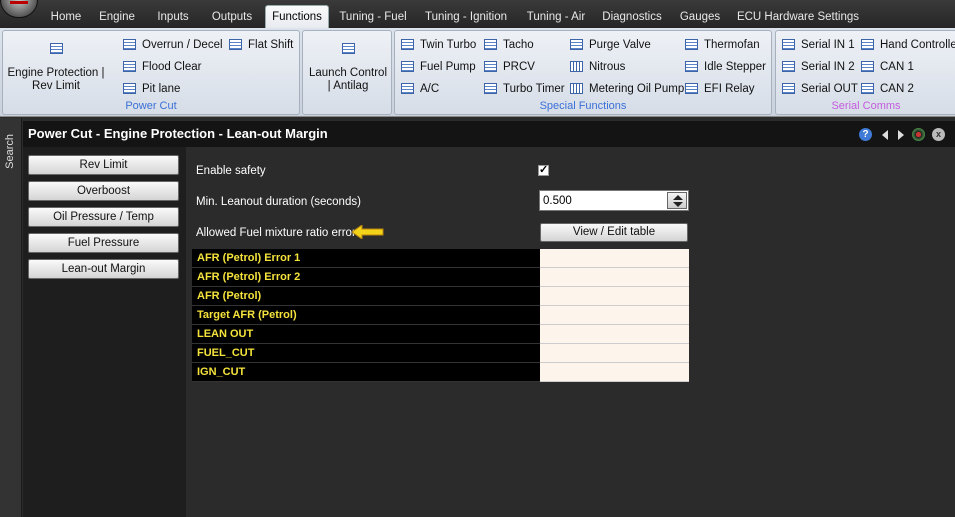 This screenshot has width=955, height=517. I want to click on table-row: LEAN OUT, so click(440, 334).